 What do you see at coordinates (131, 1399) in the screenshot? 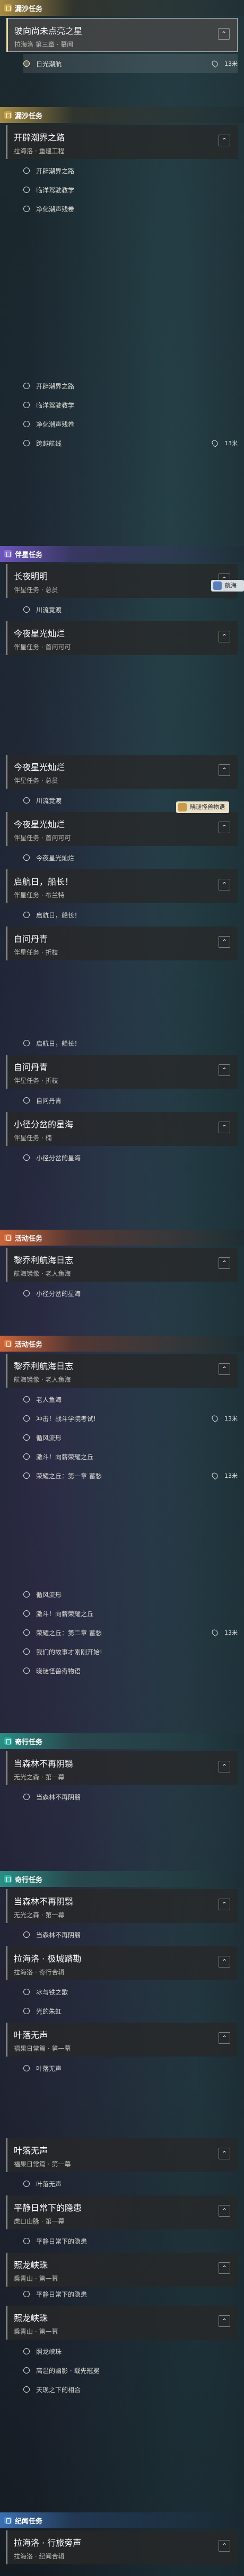
I see `objective-item: 老人鱼海` at bounding box center [131, 1399].